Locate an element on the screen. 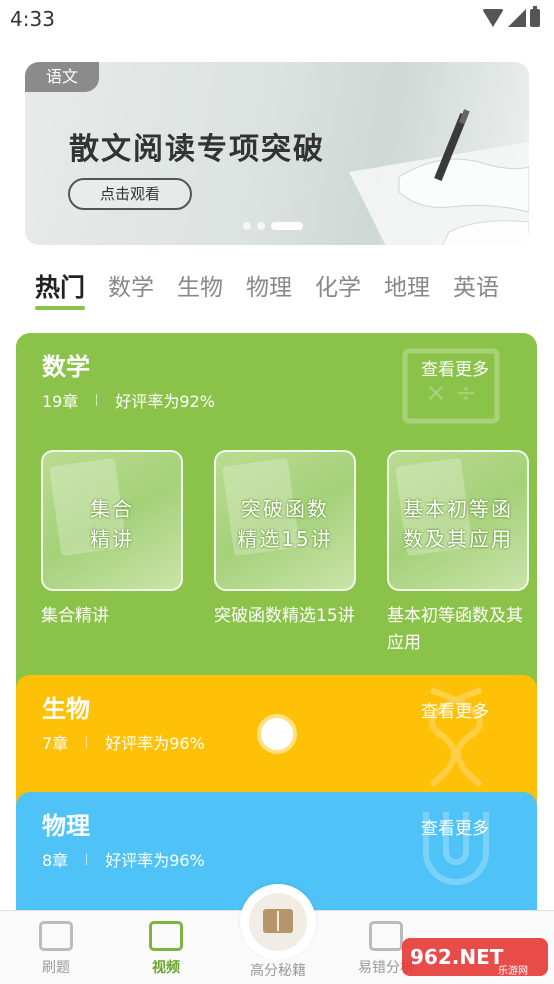 The height and width of the screenshot is (984, 554). course-name: 集合精讲 is located at coordinates (75, 616).